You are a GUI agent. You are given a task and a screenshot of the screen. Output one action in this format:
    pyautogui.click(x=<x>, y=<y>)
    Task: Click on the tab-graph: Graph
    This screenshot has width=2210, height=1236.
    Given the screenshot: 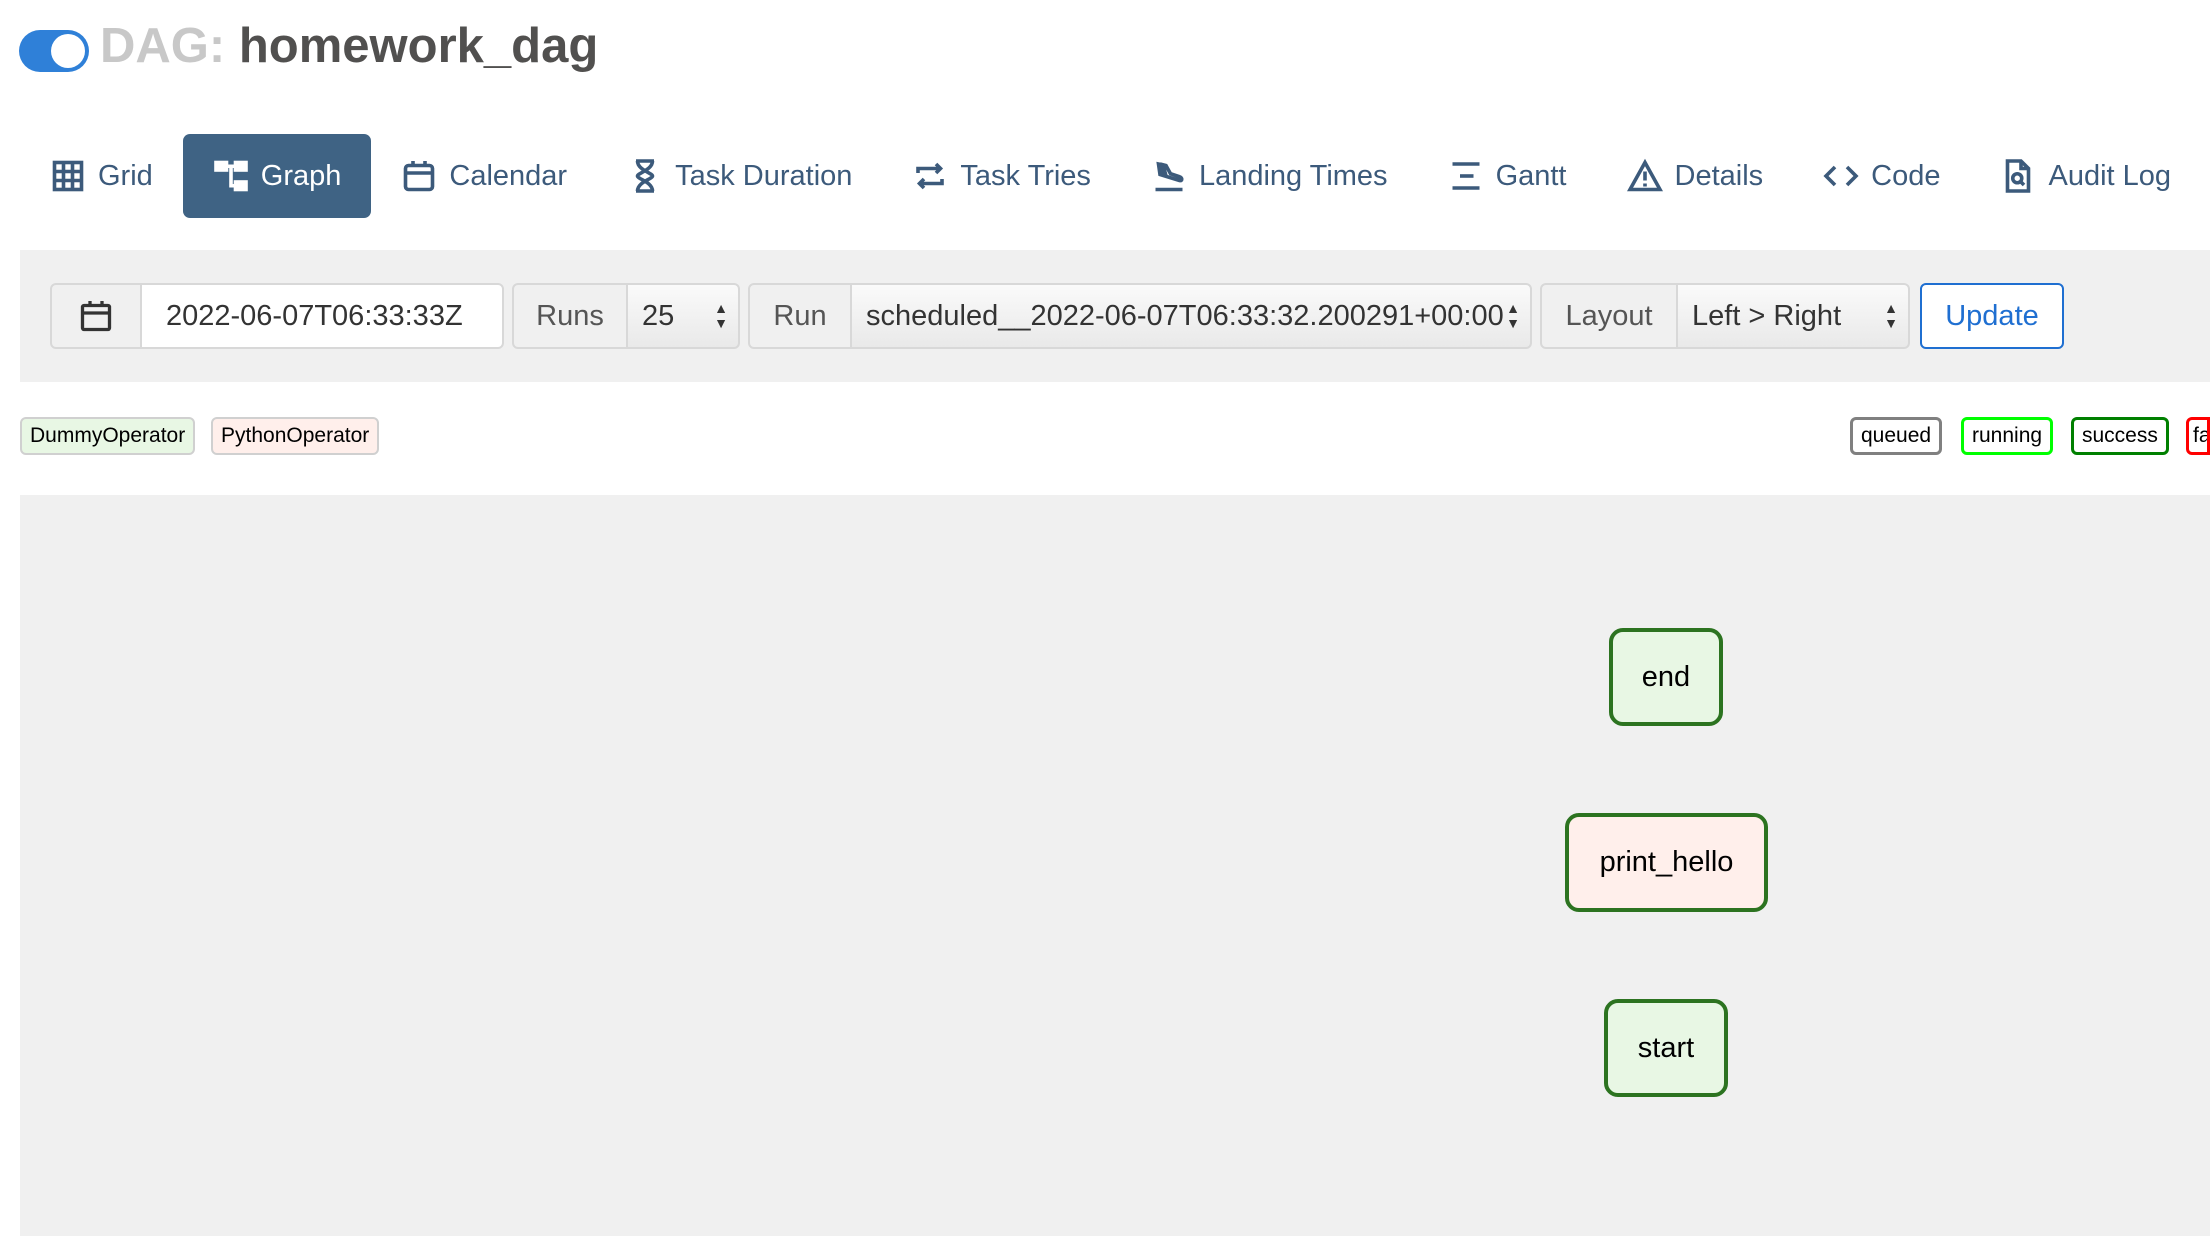 What is the action you would take?
    pyautogui.click(x=277, y=176)
    